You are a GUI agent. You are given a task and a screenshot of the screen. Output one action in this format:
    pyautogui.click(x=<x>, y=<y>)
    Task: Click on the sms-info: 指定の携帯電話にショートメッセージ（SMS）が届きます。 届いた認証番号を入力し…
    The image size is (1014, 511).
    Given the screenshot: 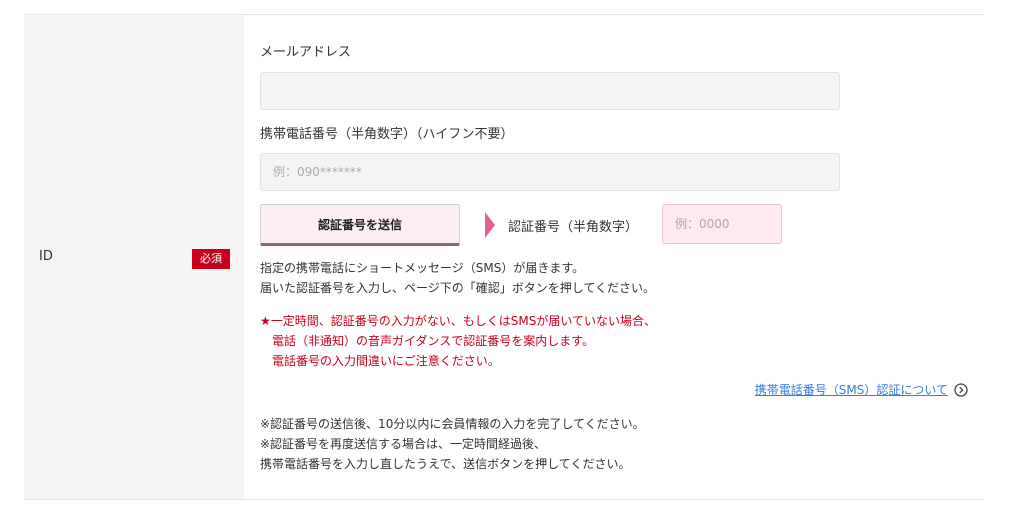 What is the action you would take?
    pyautogui.click(x=457, y=278)
    